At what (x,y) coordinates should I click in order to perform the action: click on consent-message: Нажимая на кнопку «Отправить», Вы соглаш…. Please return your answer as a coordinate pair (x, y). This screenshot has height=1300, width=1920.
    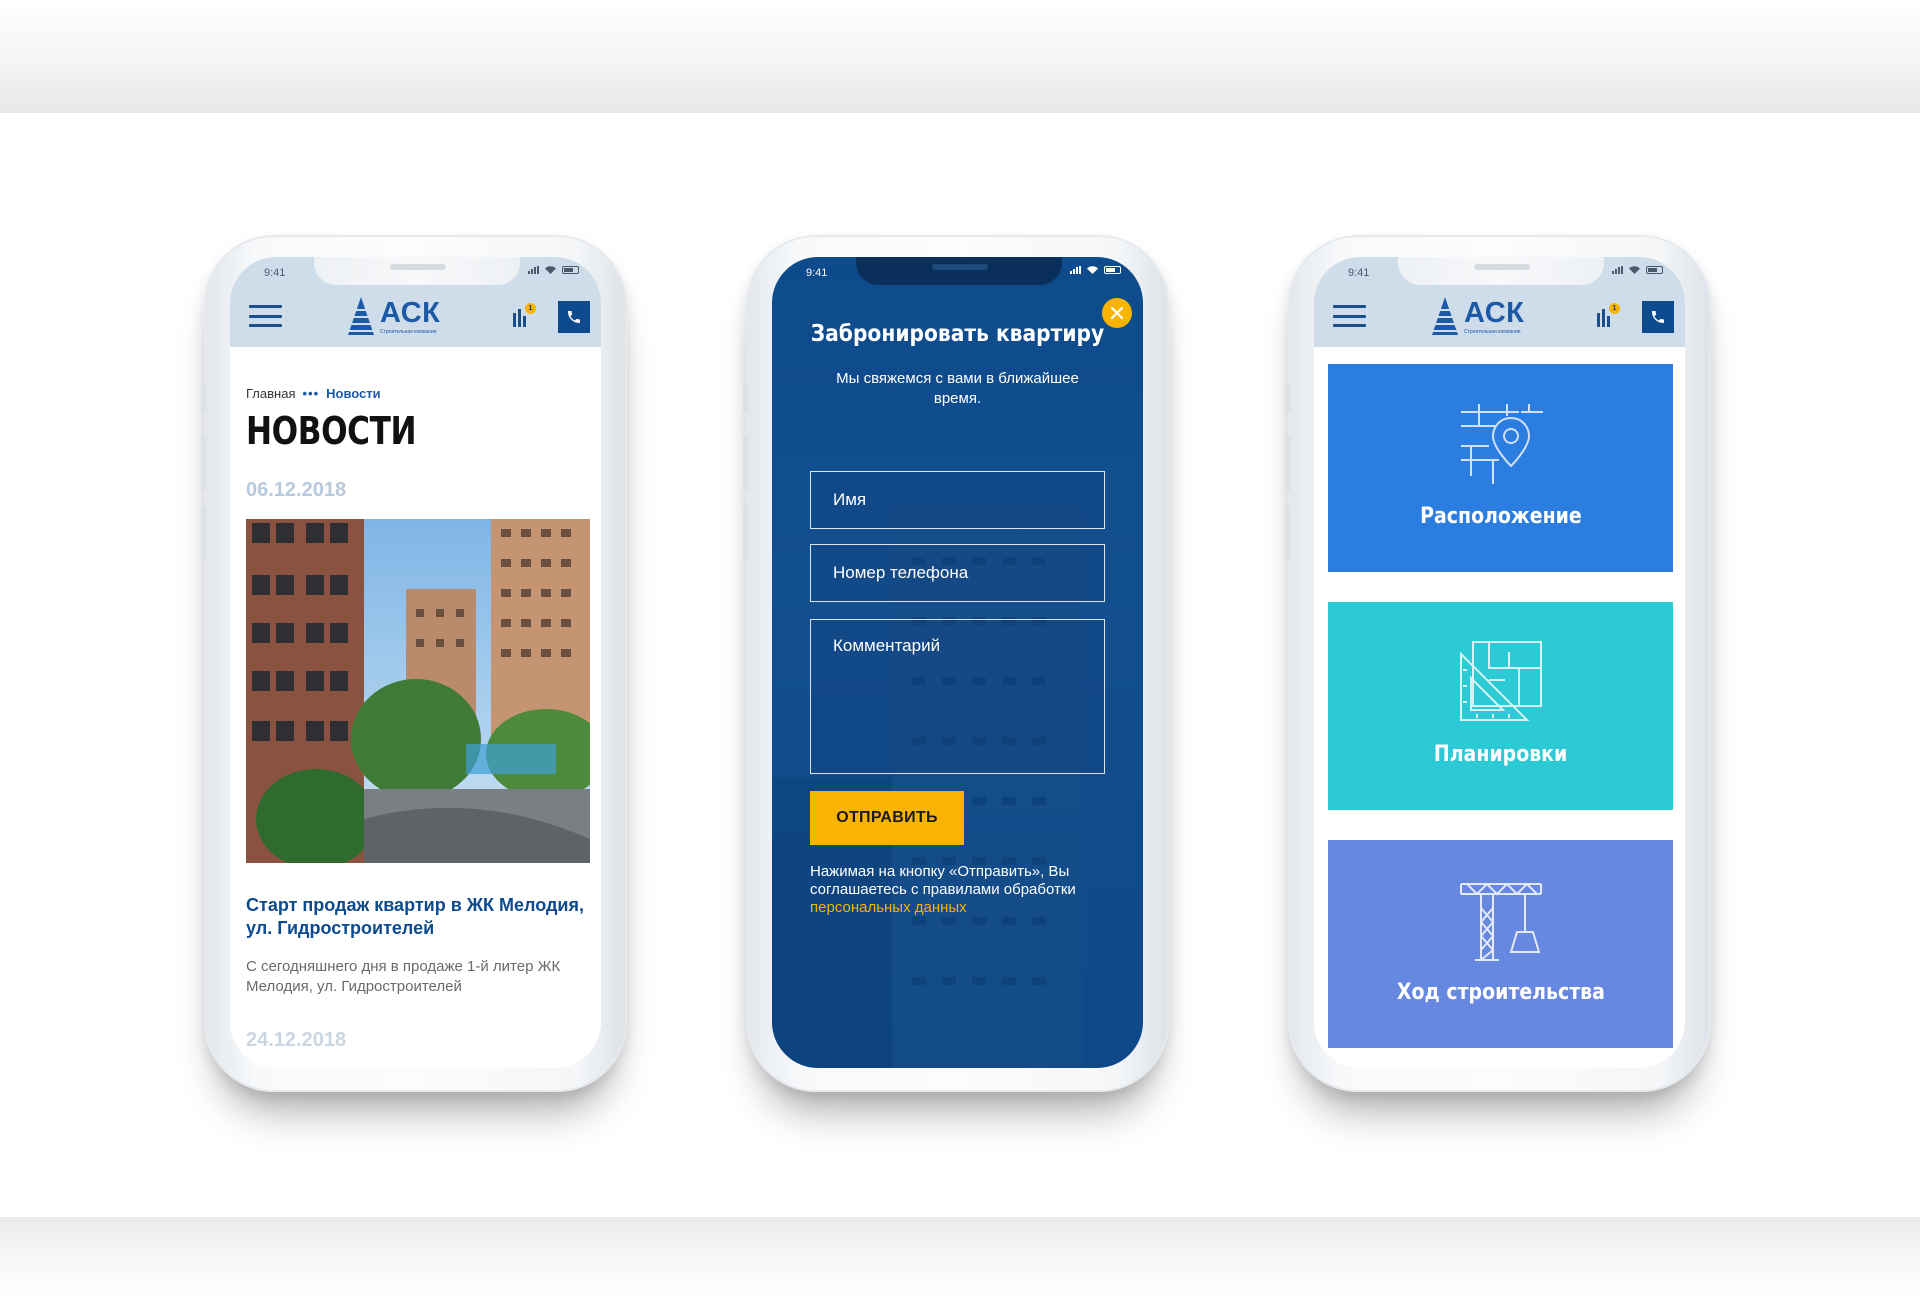
    Looking at the image, I should click on (943, 880).